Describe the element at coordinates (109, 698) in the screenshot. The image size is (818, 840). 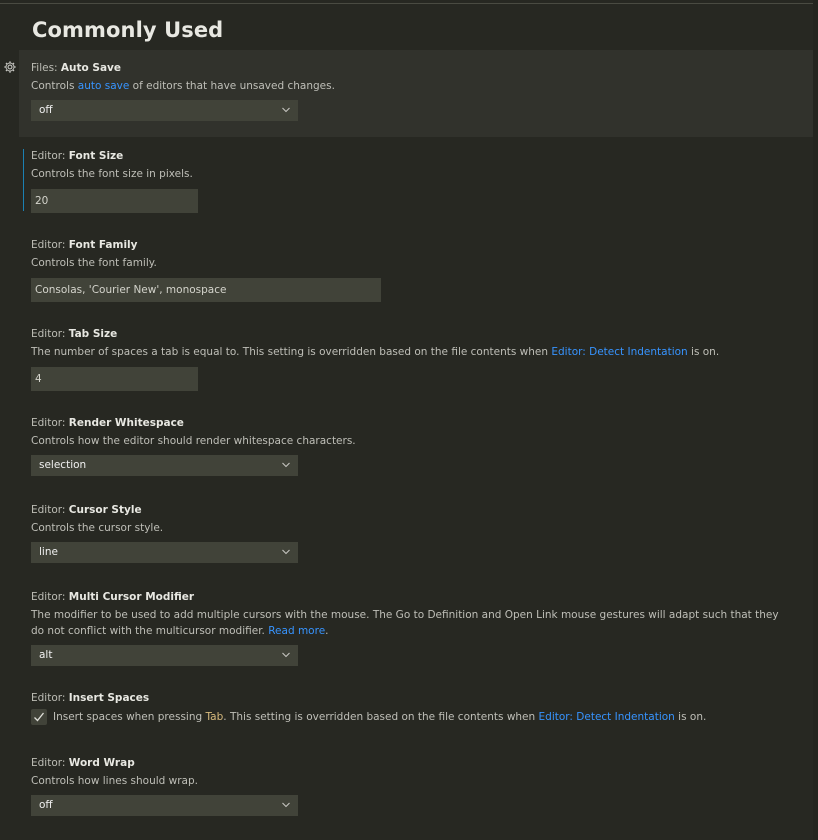
I see `setting-name: Insert Spaces` at that location.